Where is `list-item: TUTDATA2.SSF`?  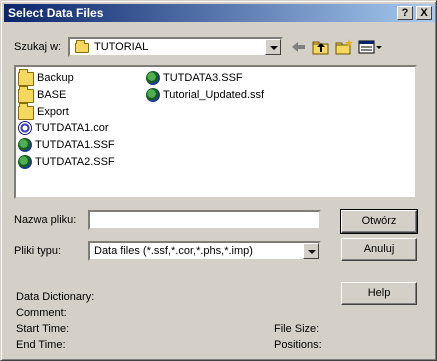 list-item: TUTDATA2.SSF is located at coordinates (66, 162).